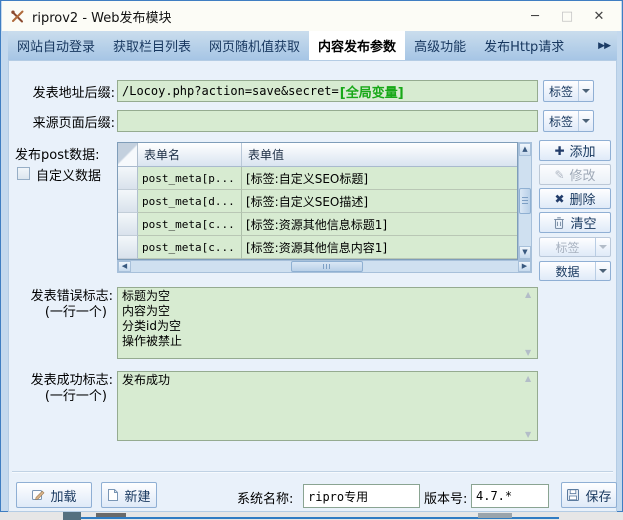 This screenshot has height=520, width=623. What do you see at coordinates (575, 198) in the screenshot?
I see `delete-button: ✖ 删除` at bounding box center [575, 198].